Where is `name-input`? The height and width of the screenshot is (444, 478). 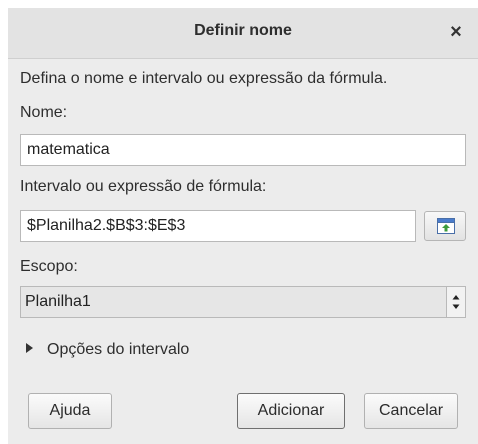 name-input is located at coordinates (243, 150).